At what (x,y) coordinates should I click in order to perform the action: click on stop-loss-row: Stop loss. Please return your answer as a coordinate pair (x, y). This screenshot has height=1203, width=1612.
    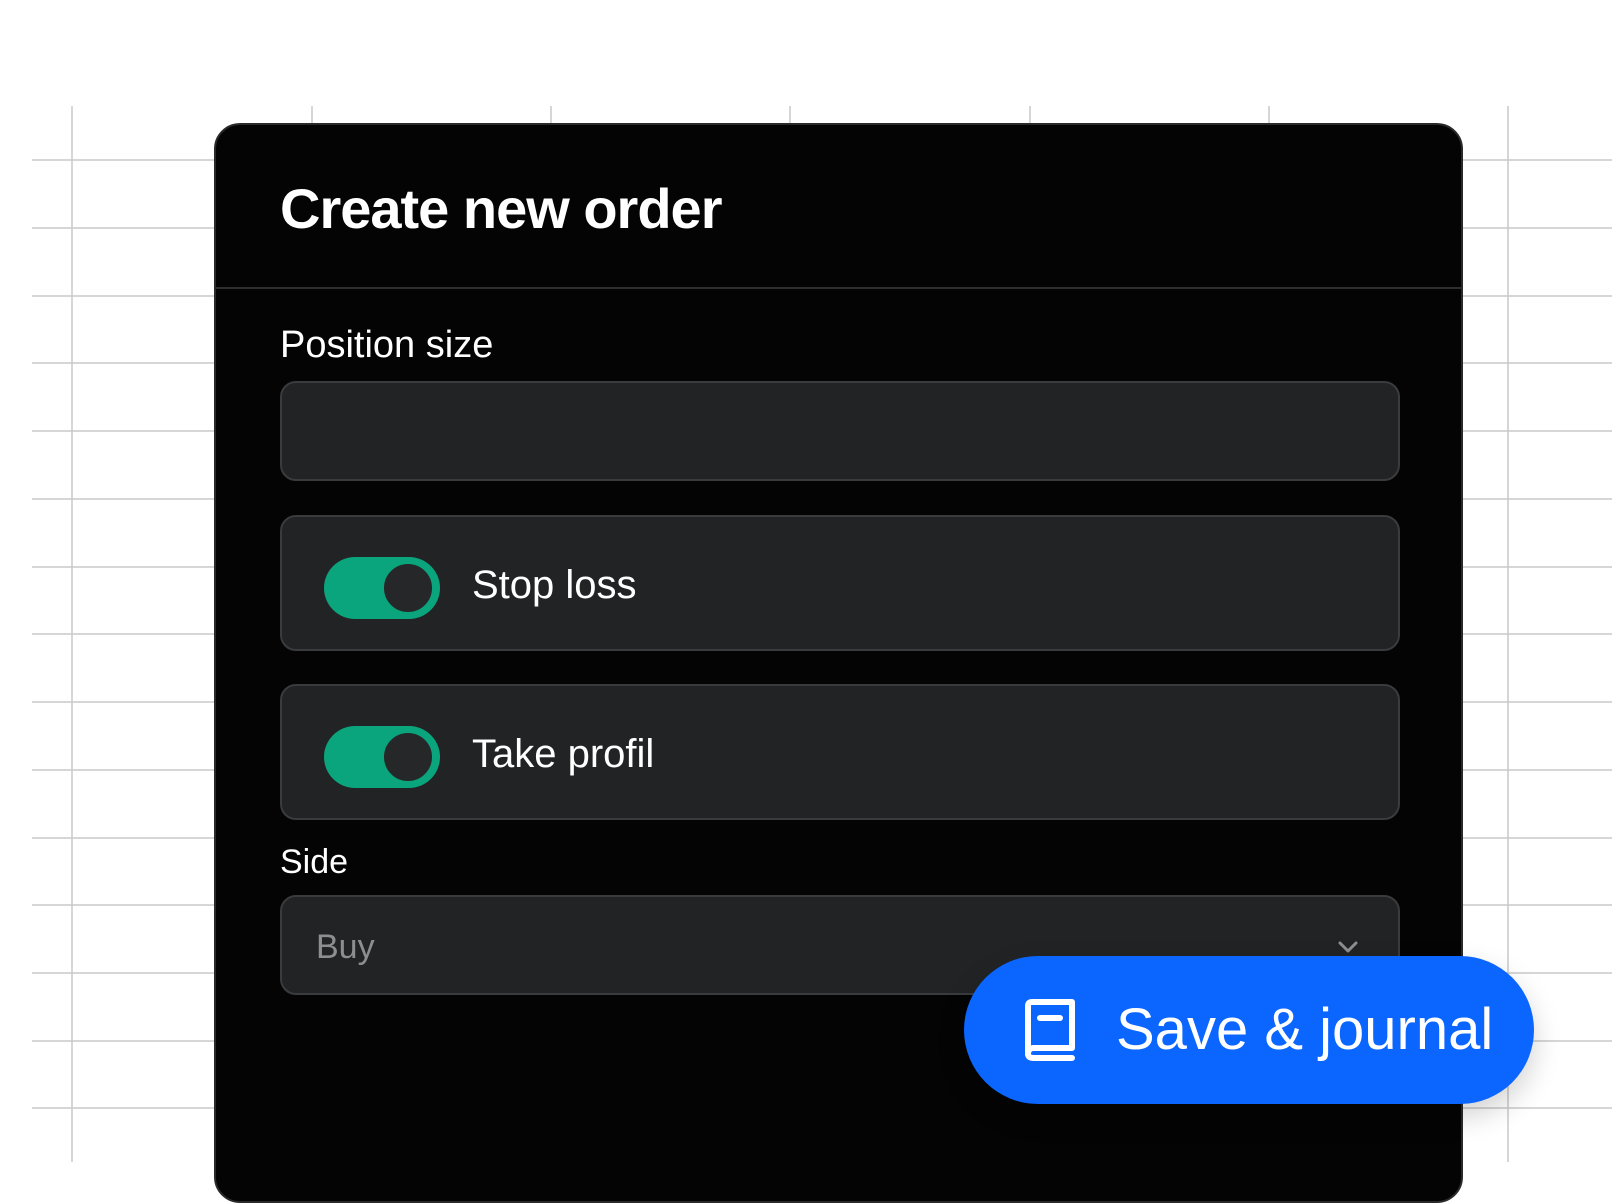
    Looking at the image, I should click on (840, 583).